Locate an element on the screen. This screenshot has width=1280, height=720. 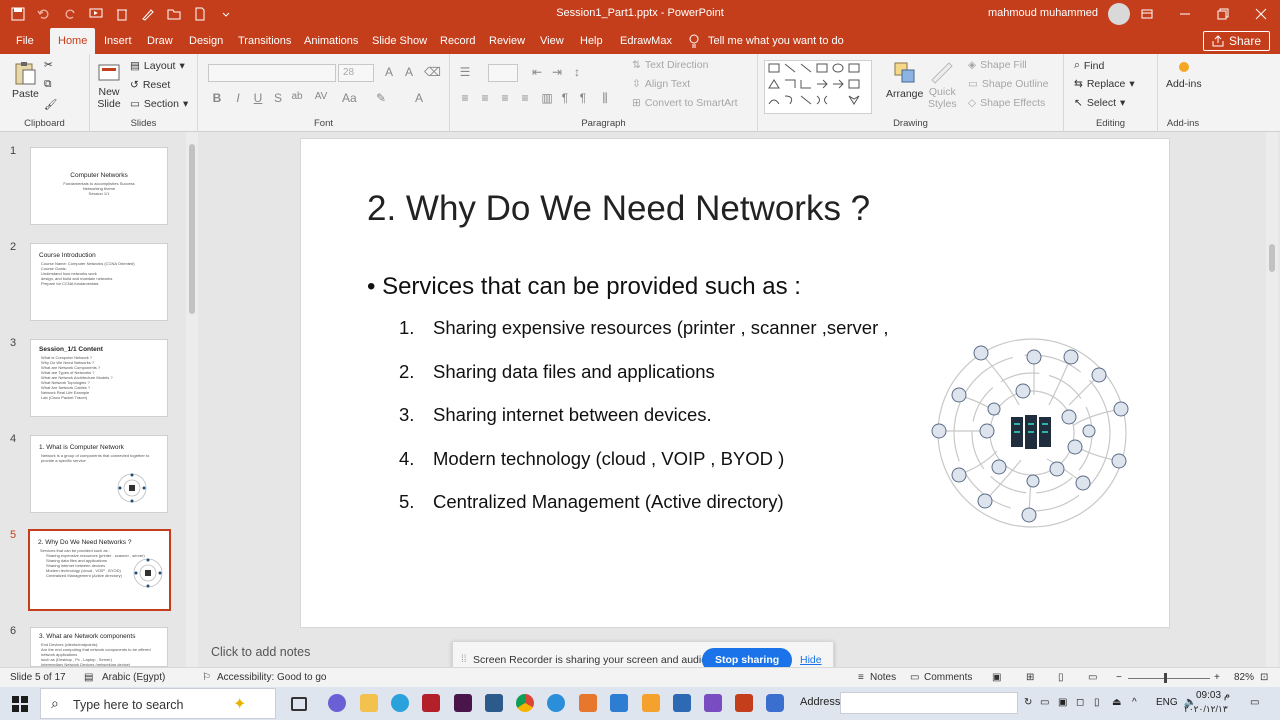
tab-review: Review is located at coordinates (507, 41).